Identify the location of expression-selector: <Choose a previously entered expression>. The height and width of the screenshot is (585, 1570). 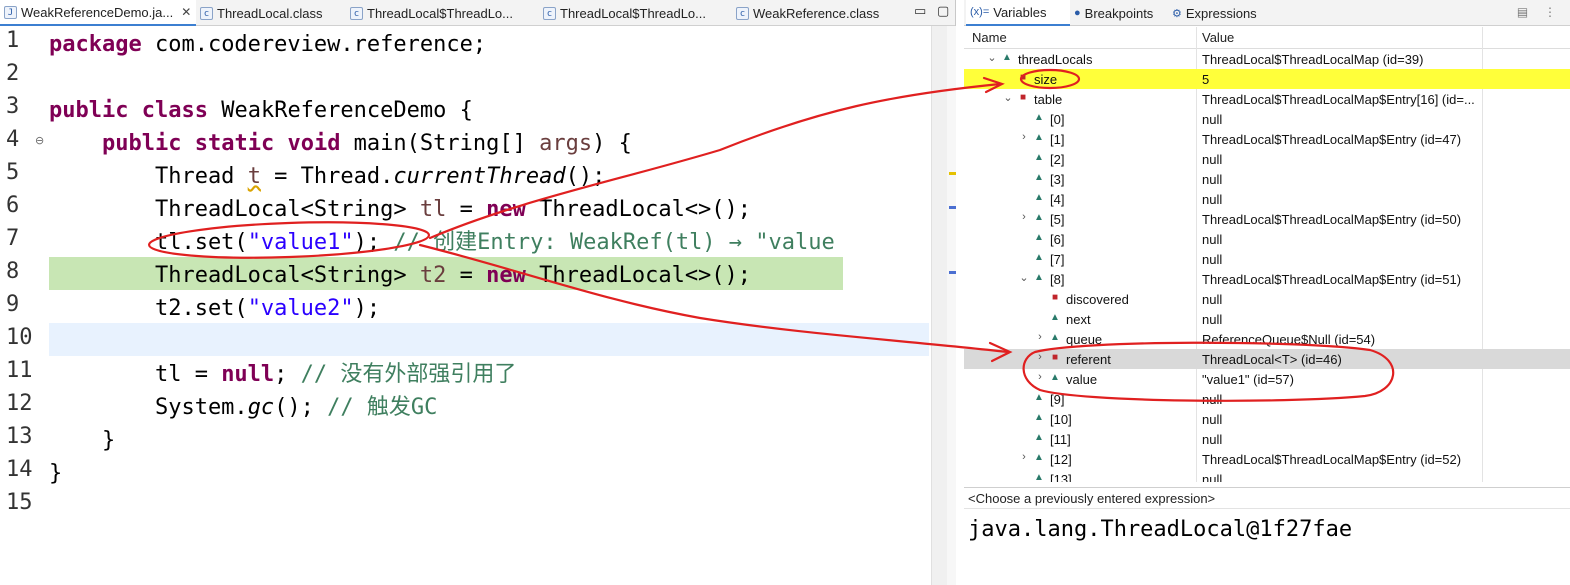
(1267, 498).